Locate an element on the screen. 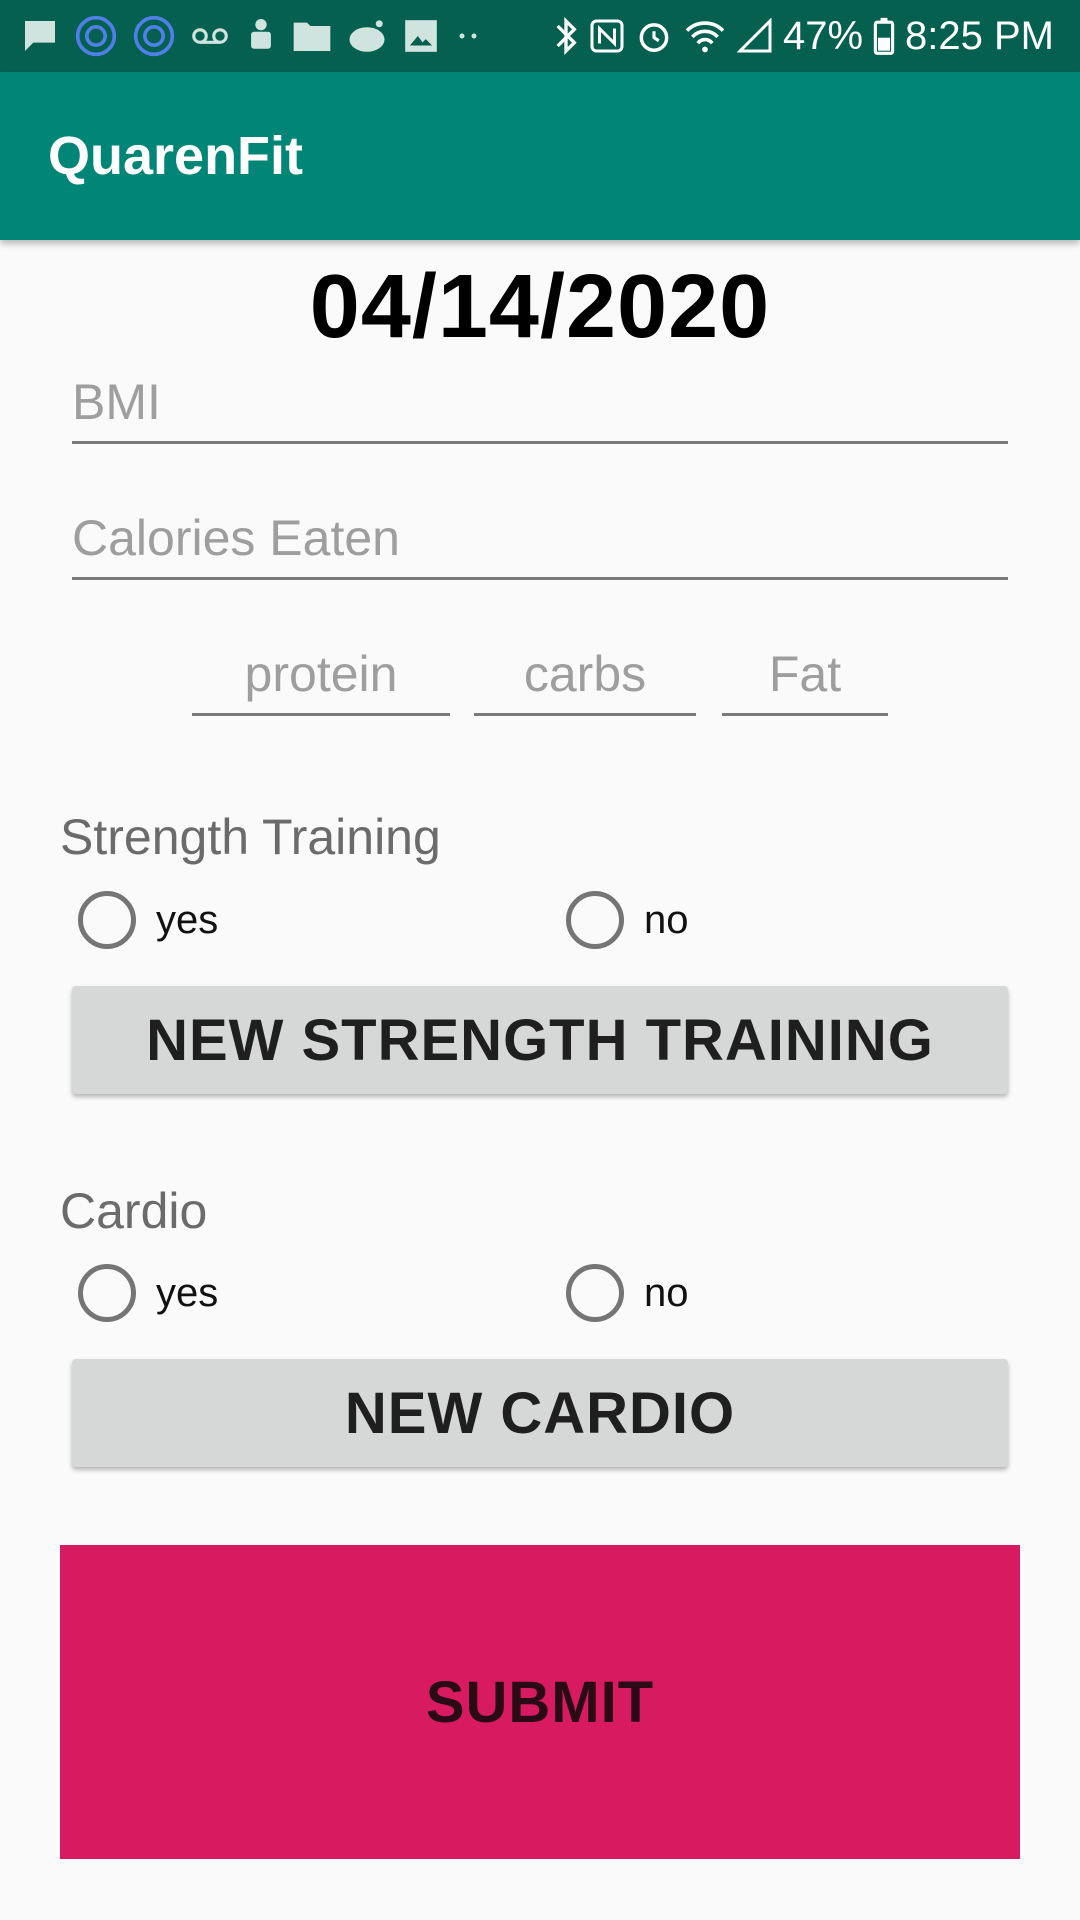  fat-input: Fat is located at coordinates (805, 676).